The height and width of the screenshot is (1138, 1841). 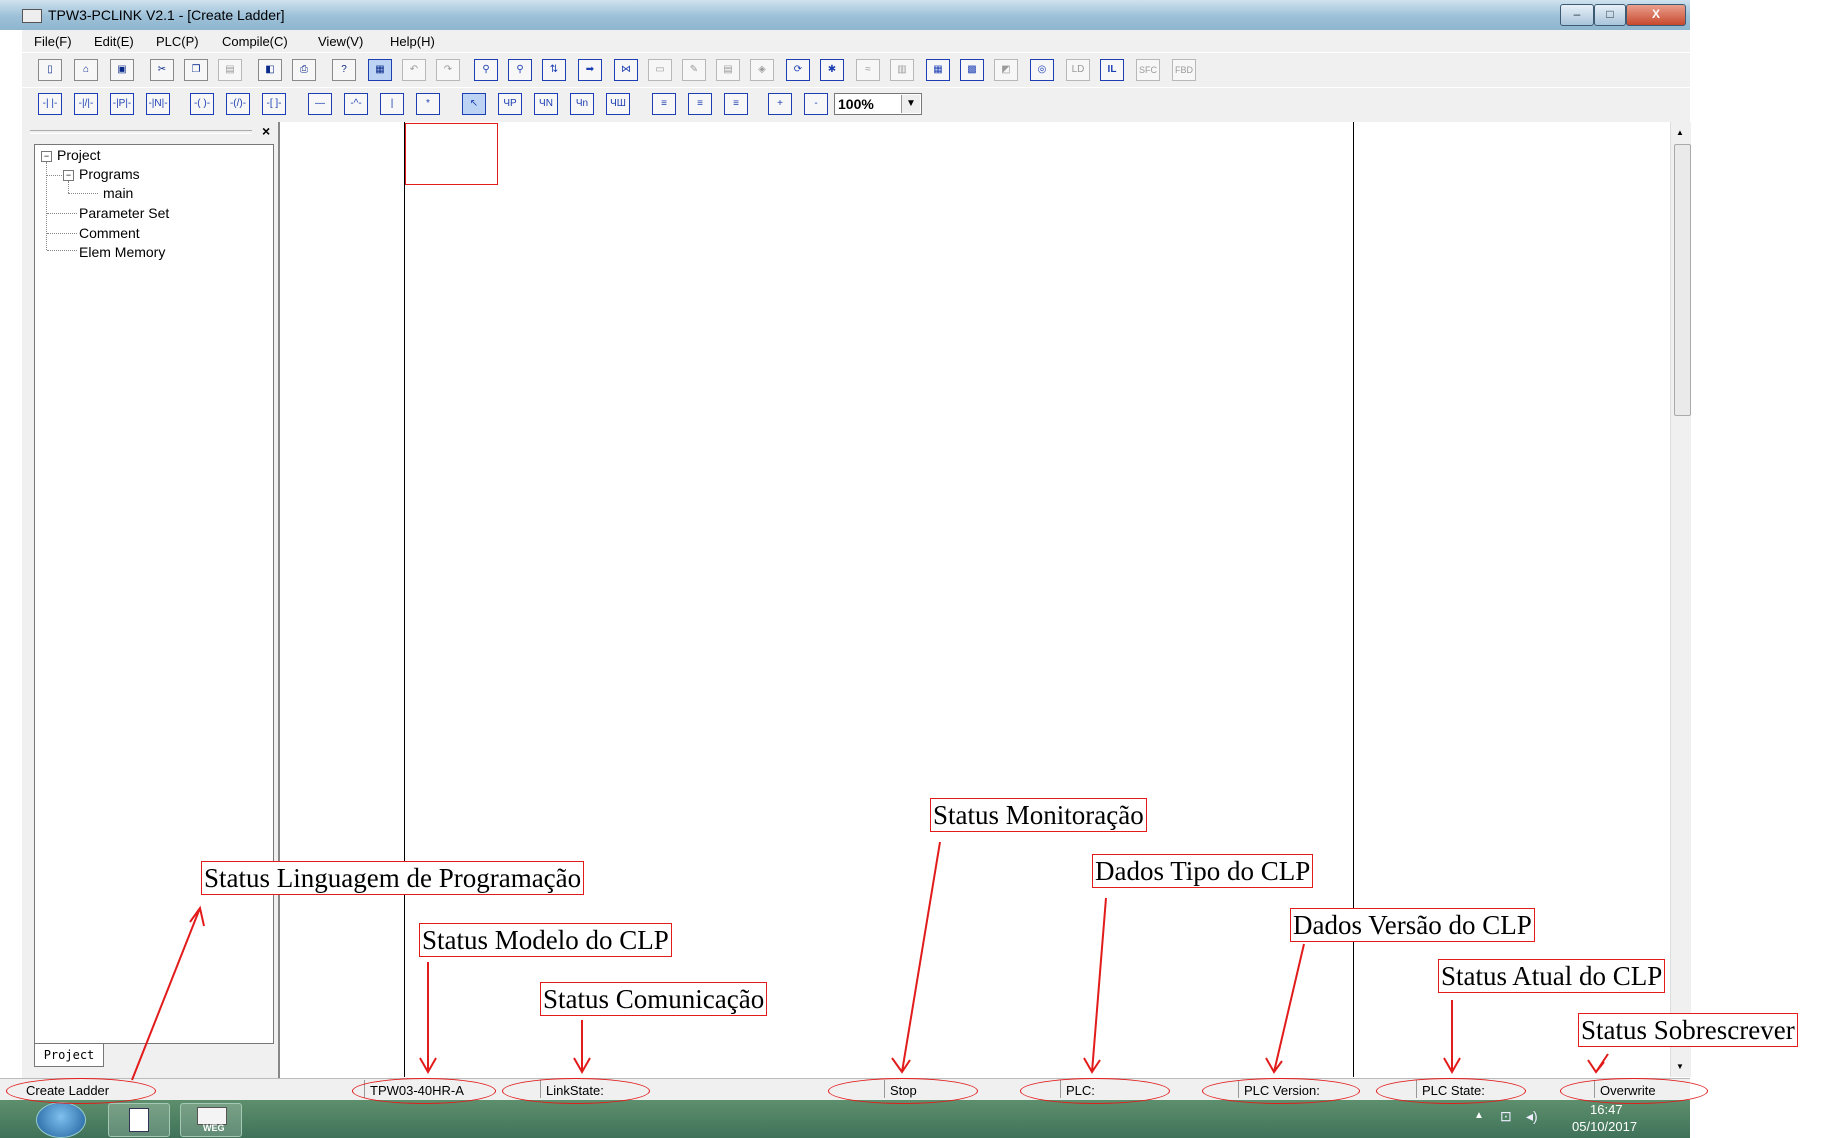 What do you see at coordinates (1203, 871) in the screenshot?
I see `annotation-plc-type: Dados Tipo do CLP` at bounding box center [1203, 871].